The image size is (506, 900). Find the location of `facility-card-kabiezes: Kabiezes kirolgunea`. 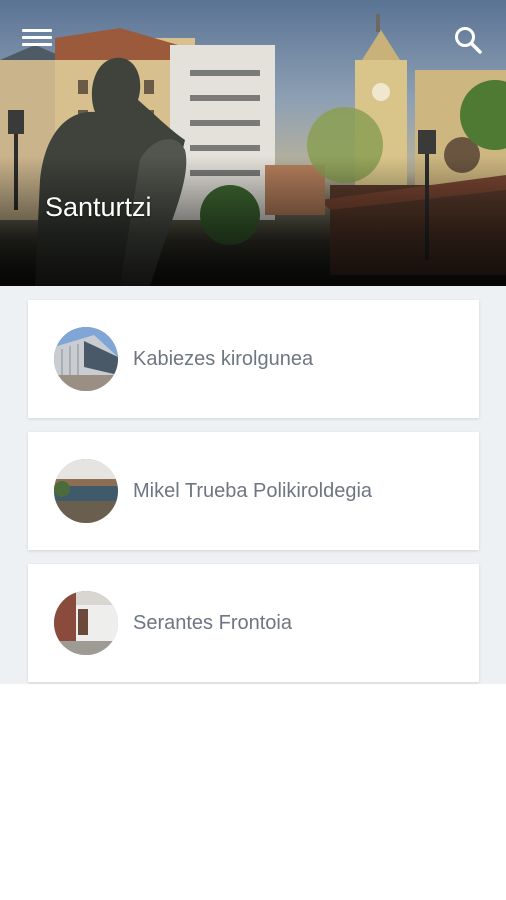

facility-card-kabiezes: Kabiezes kirolgunea is located at coordinates (253, 359).